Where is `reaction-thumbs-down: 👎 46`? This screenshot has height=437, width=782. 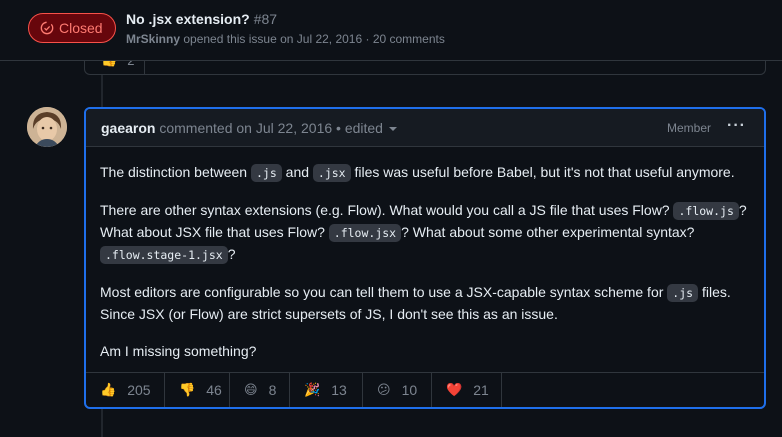
reaction-thumbs-down: 👎 46 is located at coordinates (197, 390).